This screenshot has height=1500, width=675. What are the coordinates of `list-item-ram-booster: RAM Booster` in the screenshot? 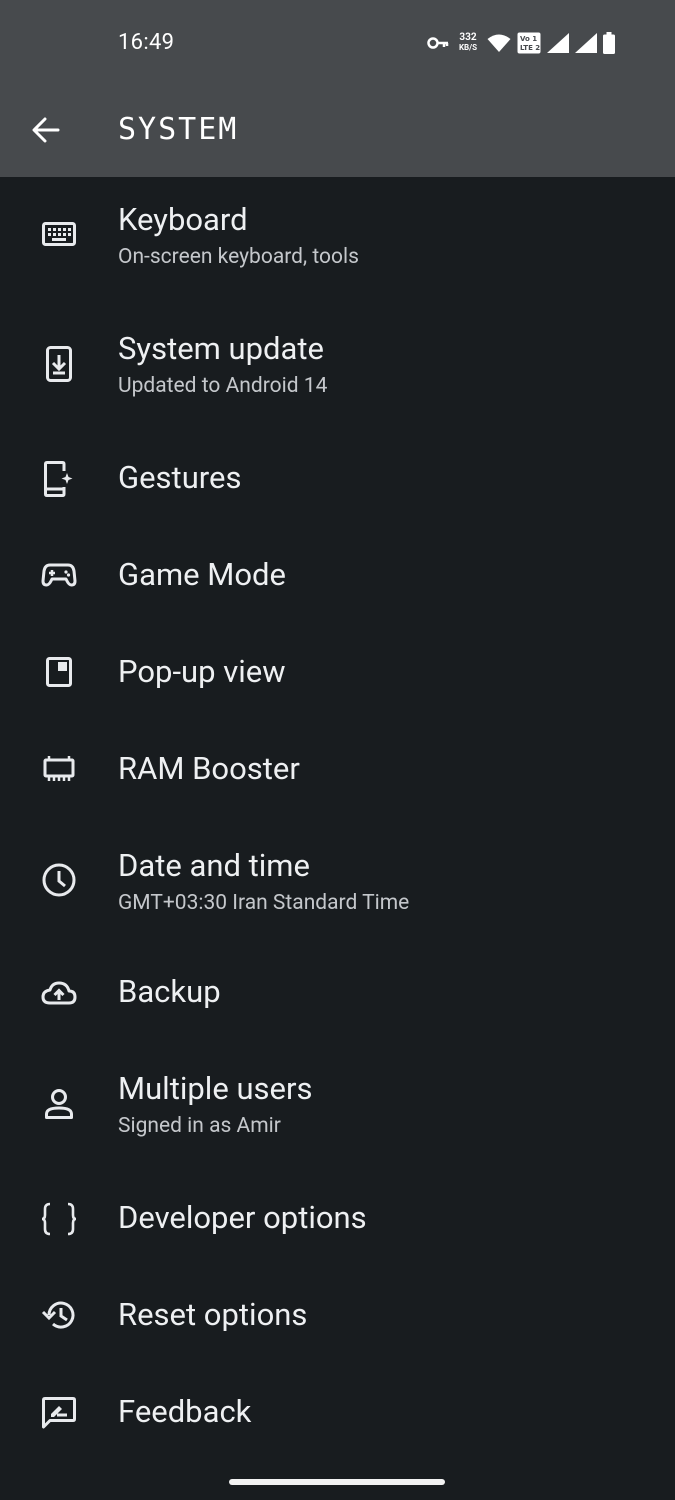 It's located at (337, 784).